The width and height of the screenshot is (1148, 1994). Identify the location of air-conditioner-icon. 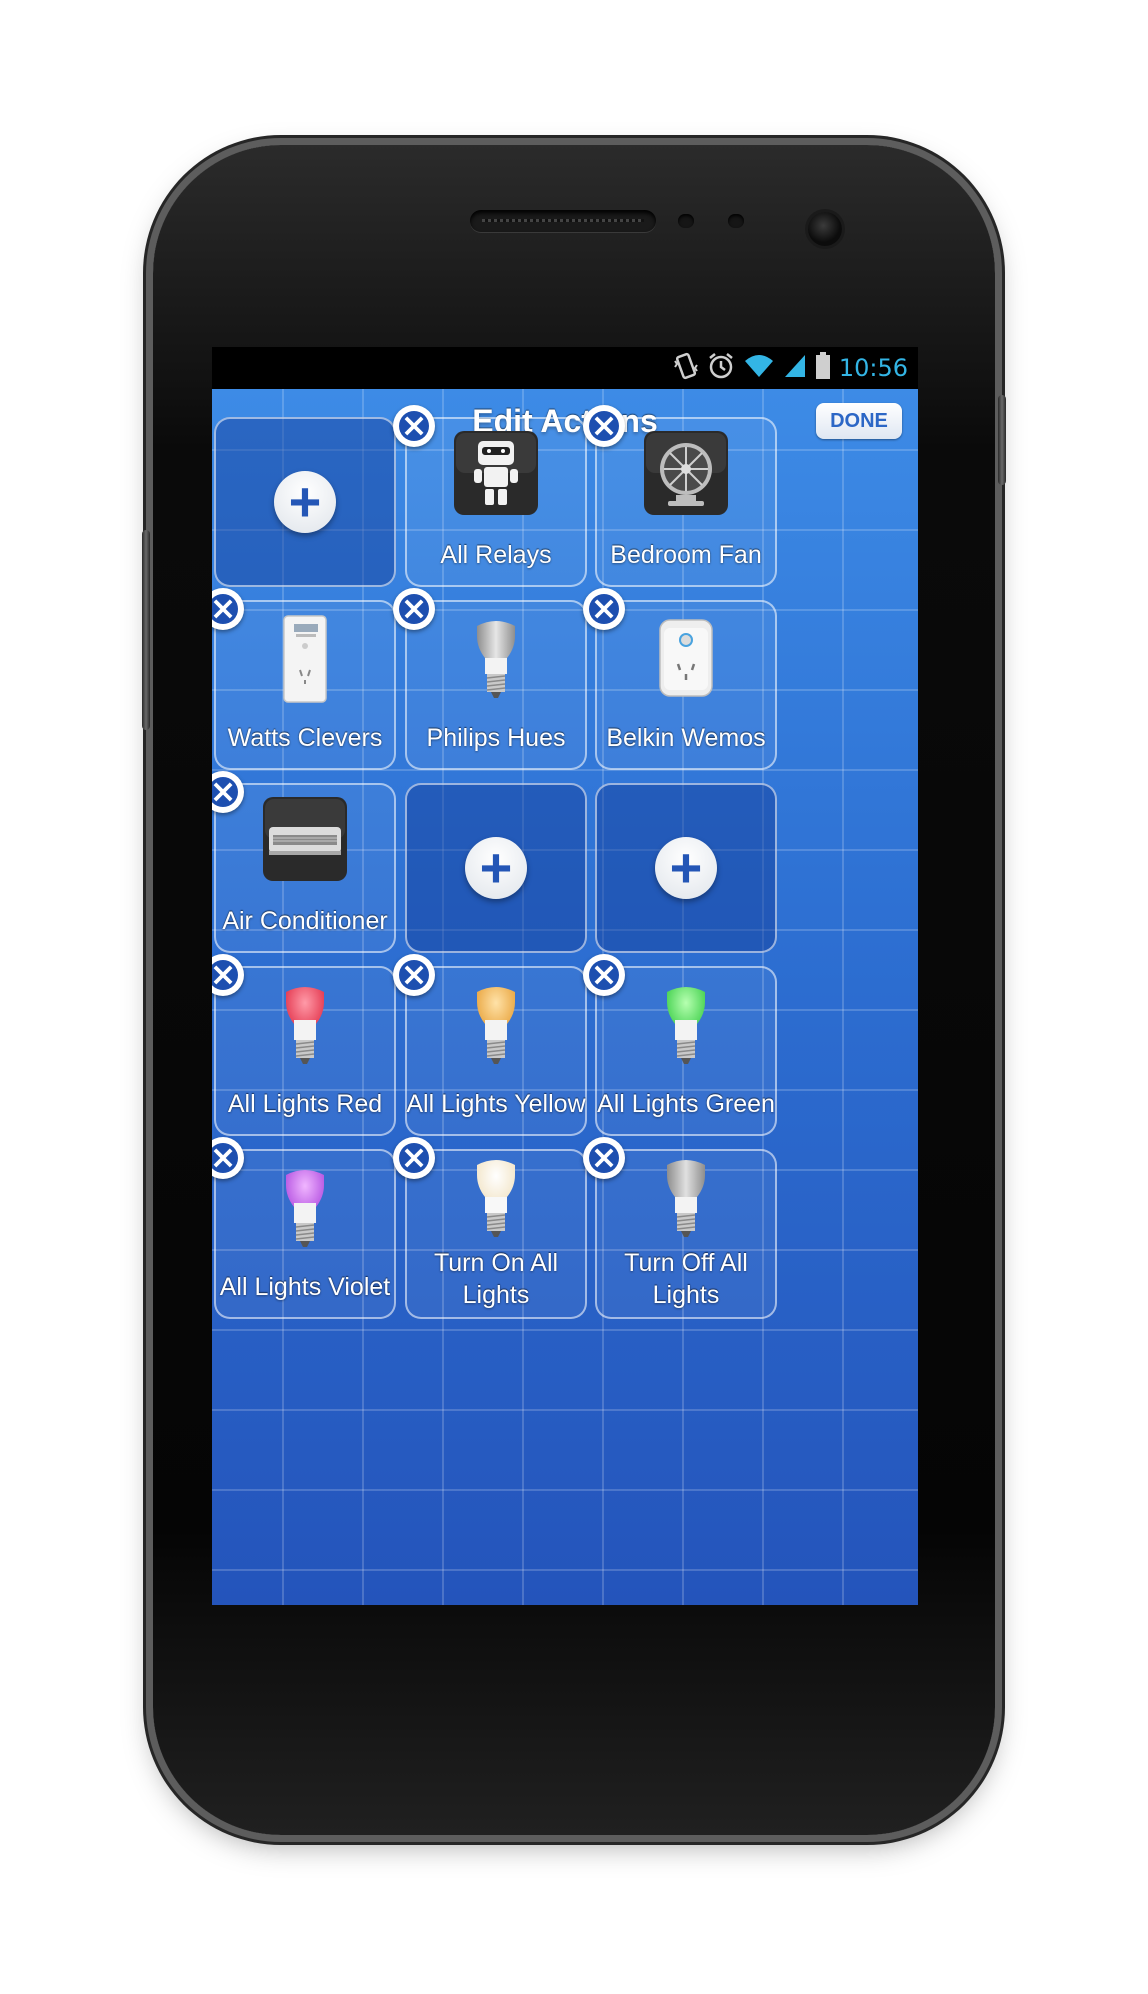
(305, 841).